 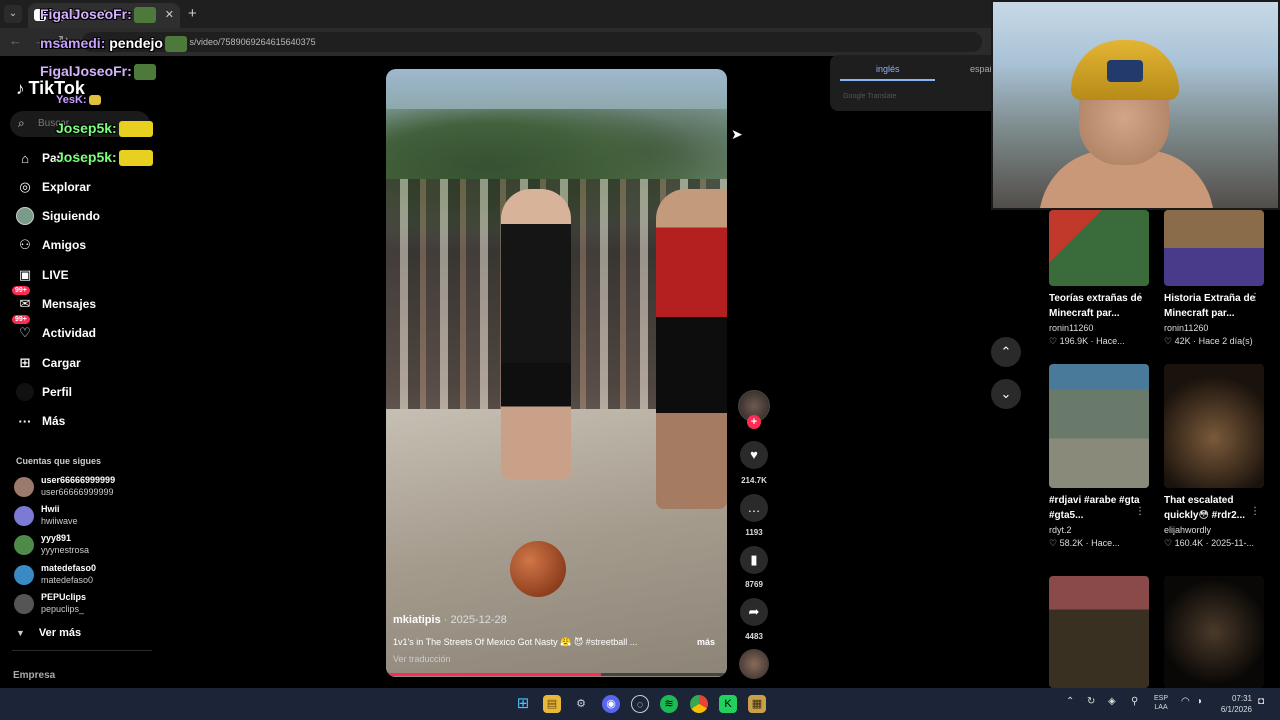 I want to click on webcam-frame, so click(x=1135, y=105).